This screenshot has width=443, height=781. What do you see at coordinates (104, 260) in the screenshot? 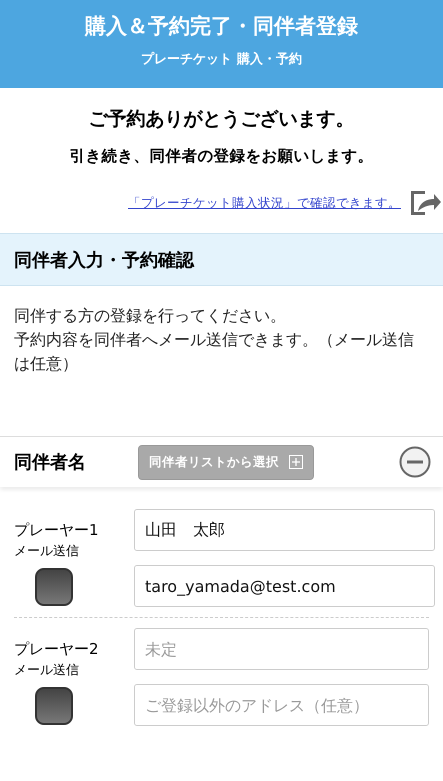
I see `section-title: 同伴者入力・予約確認` at bounding box center [104, 260].